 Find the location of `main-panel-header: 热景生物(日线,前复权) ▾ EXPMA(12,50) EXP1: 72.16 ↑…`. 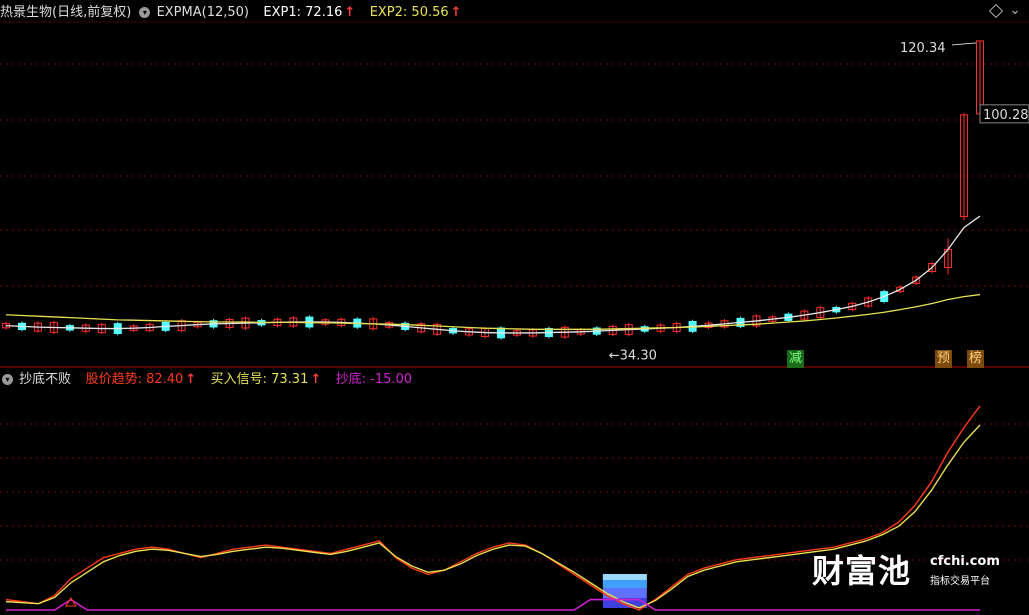

main-panel-header: 热景生物(日线,前复权) ▾ EXPMA(12,50) EXP1: 72.16 ↑… is located at coordinates (232, 13).